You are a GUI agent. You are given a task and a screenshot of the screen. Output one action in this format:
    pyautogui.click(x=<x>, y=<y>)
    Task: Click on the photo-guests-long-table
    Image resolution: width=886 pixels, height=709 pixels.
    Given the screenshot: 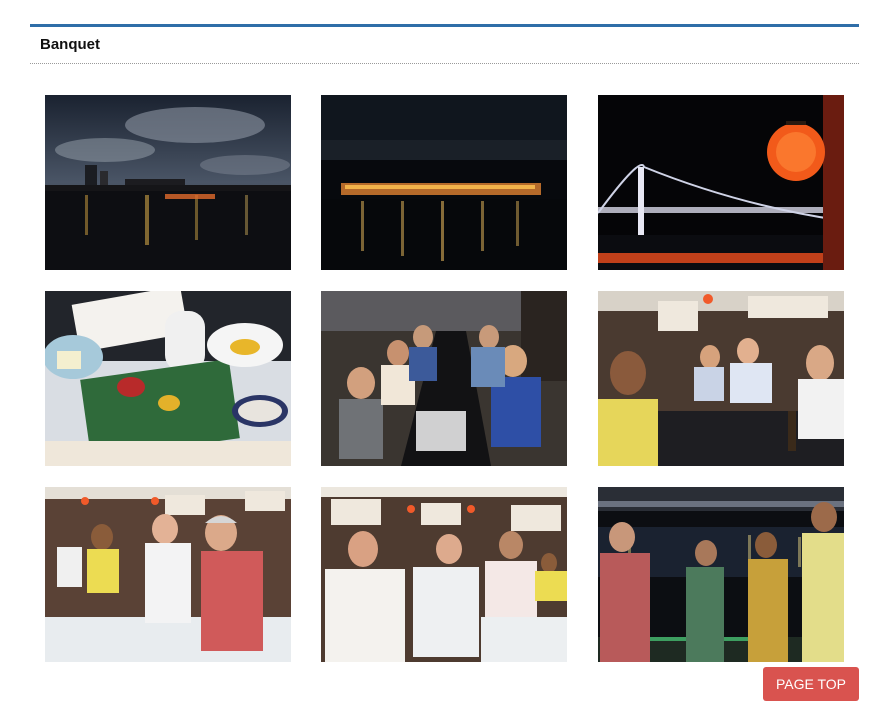 What is the action you would take?
    pyautogui.click(x=444, y=378)
    